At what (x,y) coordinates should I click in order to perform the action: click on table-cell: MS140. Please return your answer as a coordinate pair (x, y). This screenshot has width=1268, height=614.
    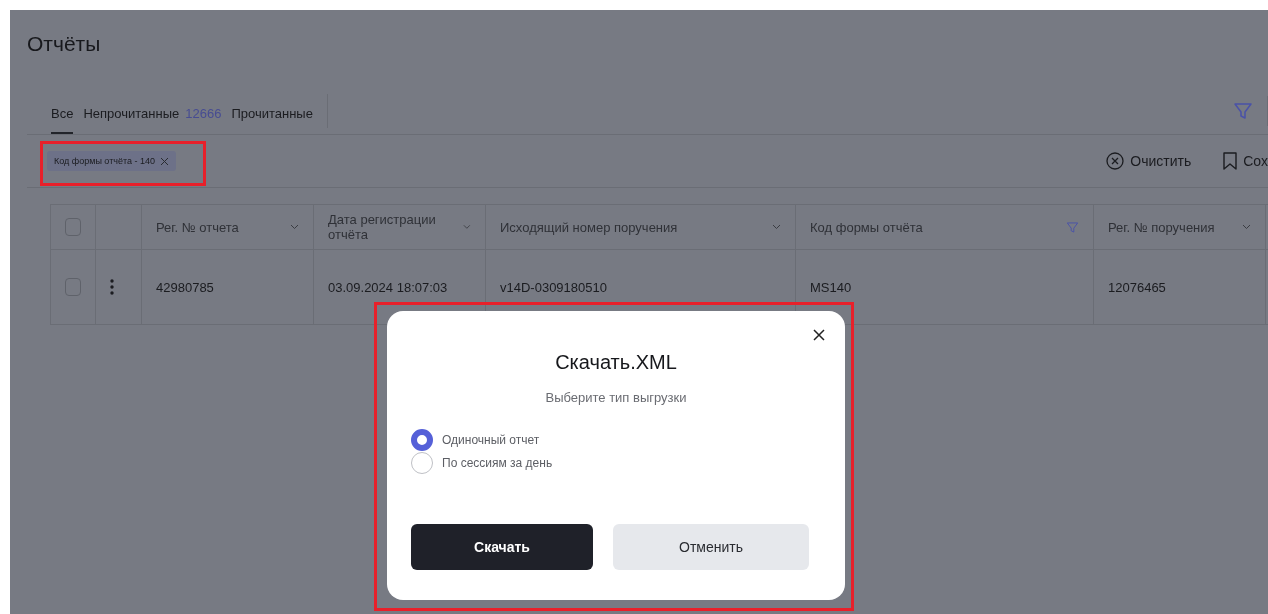
    Looking at the image, I should click on (831, 287).